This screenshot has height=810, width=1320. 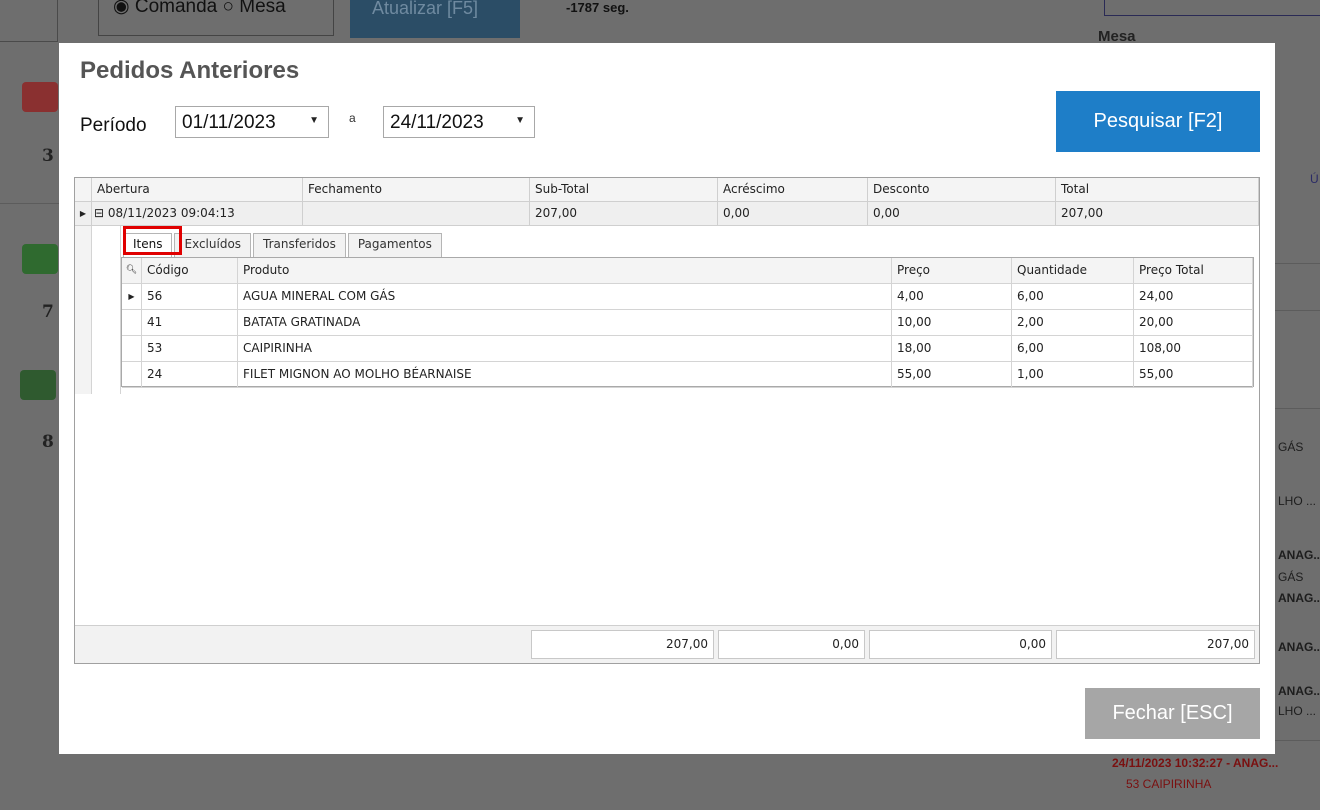 What do you see at coordinates (437, 122) in the screenshot?
I see `date-to-value: 24/11/2023` at bounding box center [437, 122].